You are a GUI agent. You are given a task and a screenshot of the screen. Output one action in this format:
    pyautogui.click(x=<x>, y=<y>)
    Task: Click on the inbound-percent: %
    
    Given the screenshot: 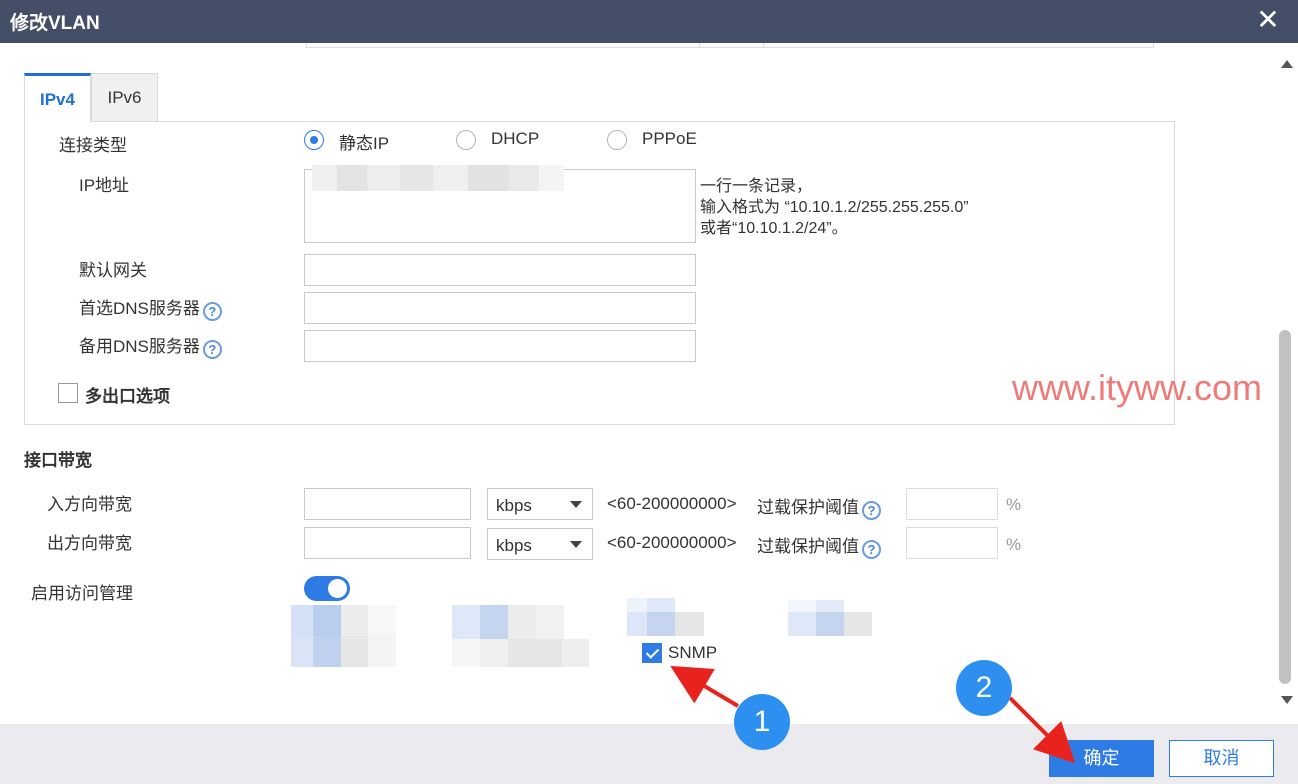 What is the action you would take?
    pyautogui.click(x=1014, y=504)
    